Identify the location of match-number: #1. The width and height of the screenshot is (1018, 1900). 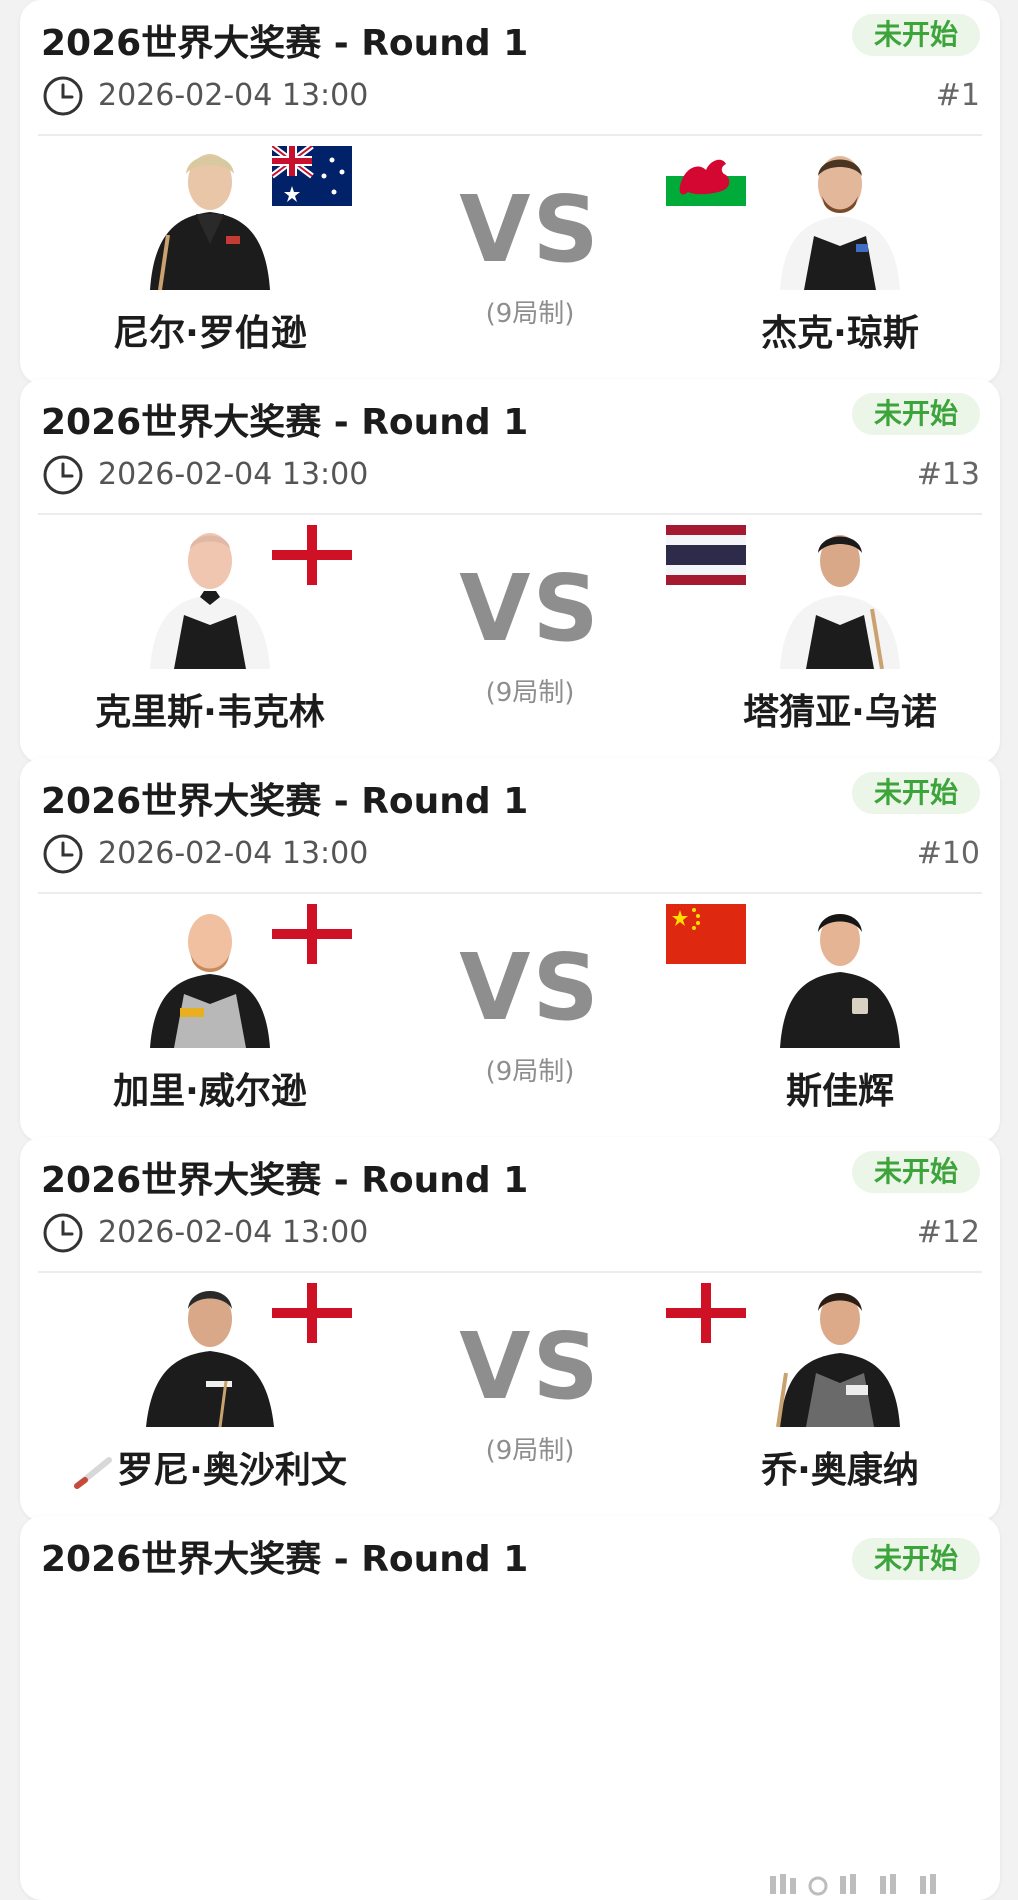
(957, 95).